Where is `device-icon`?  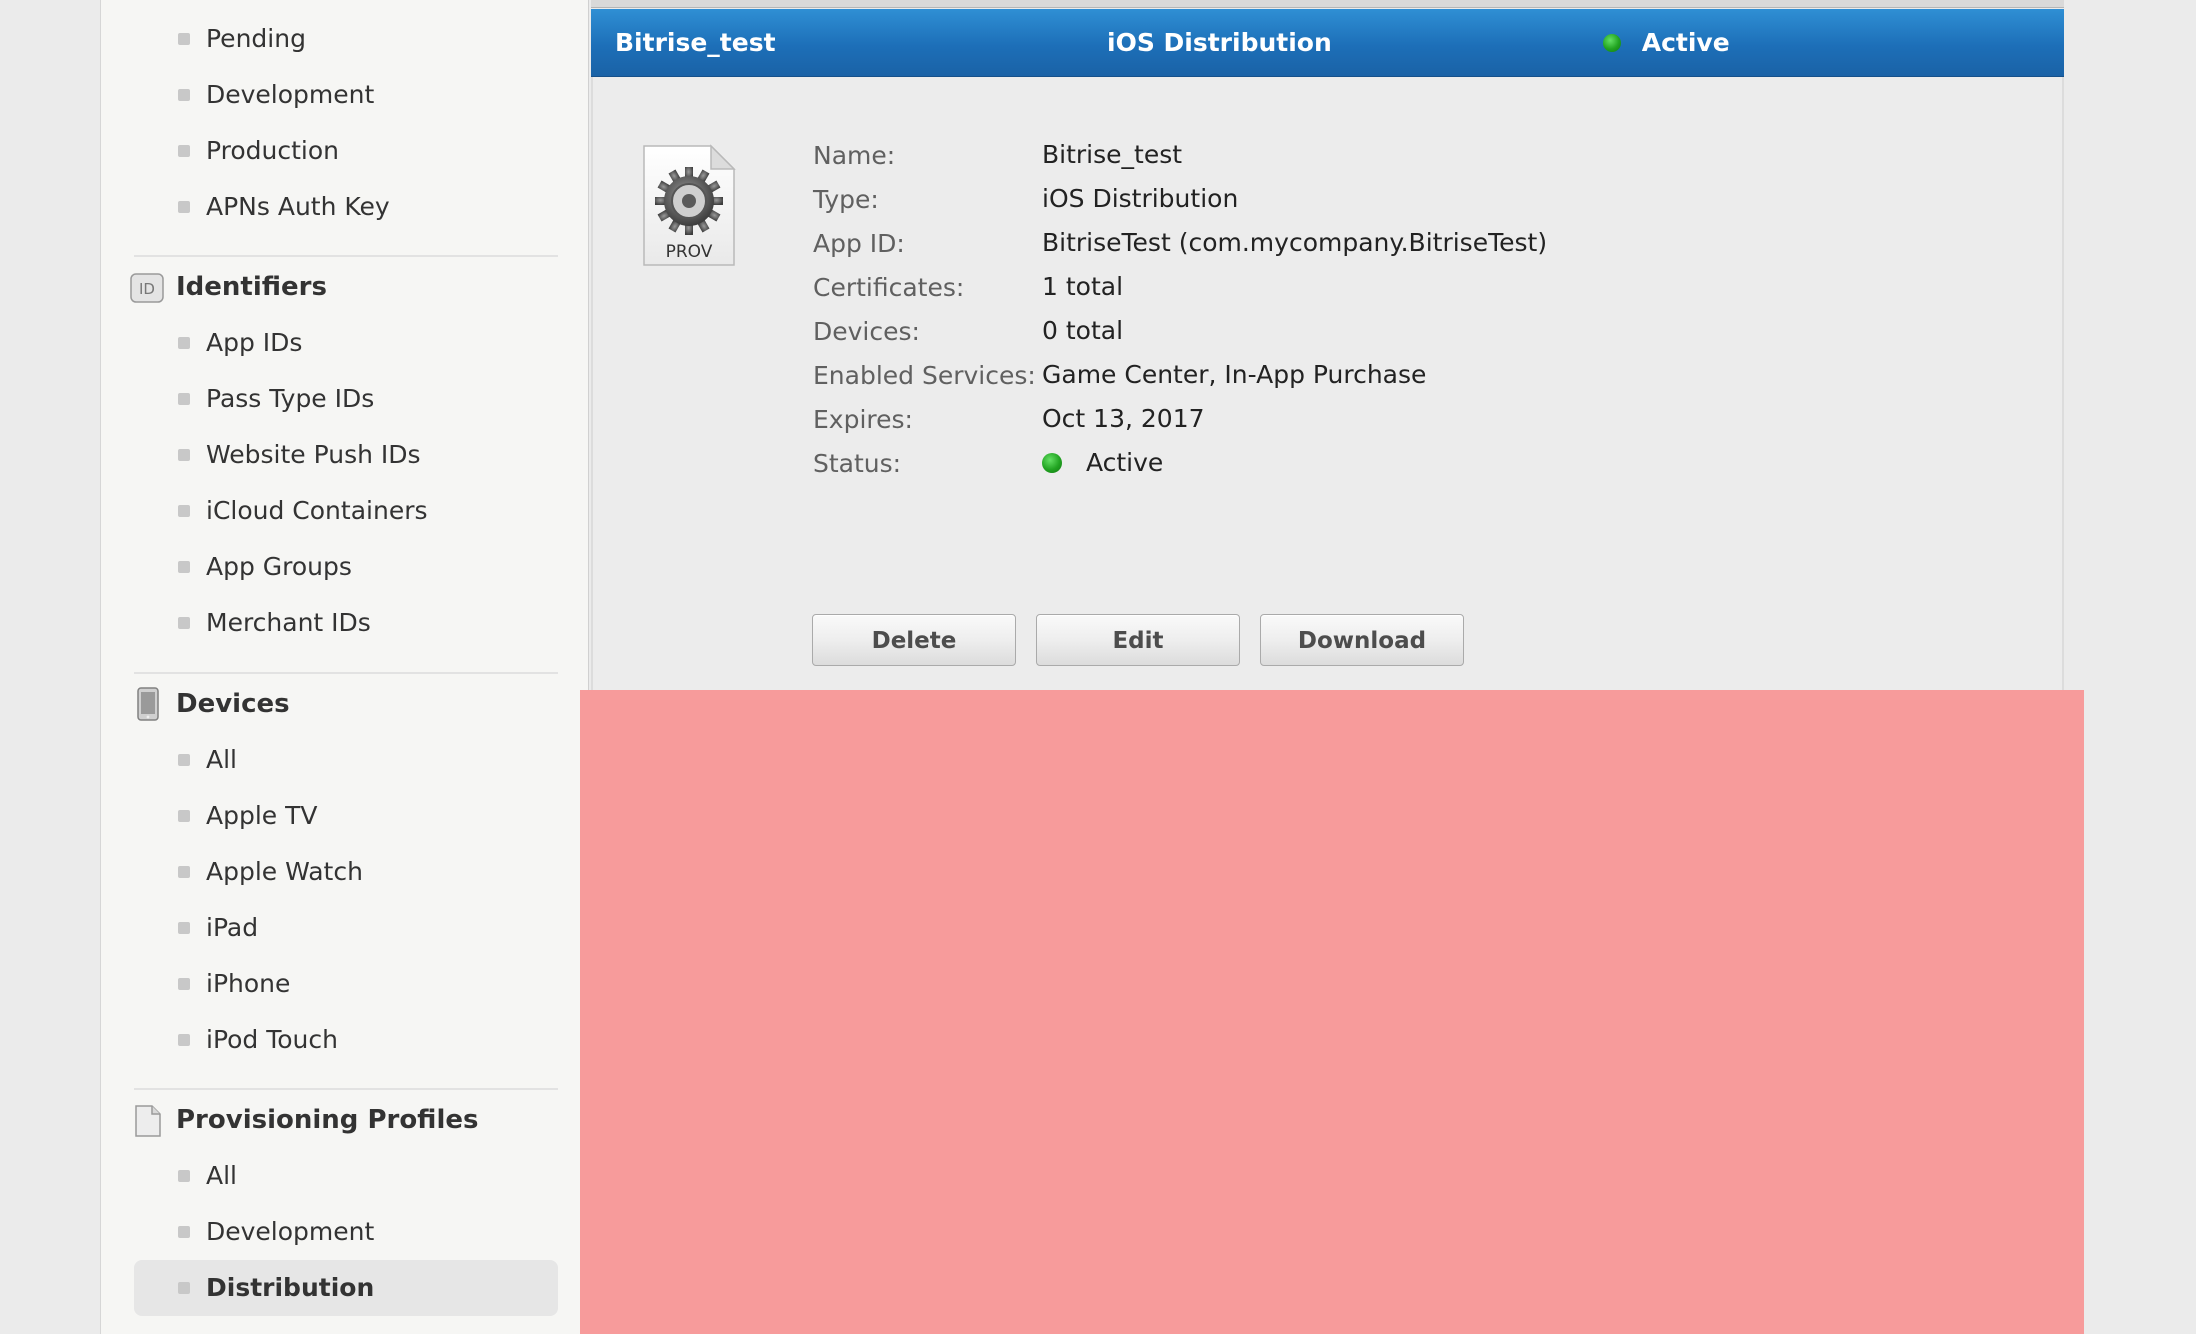 device-icon is located at coordinates (148, 704).